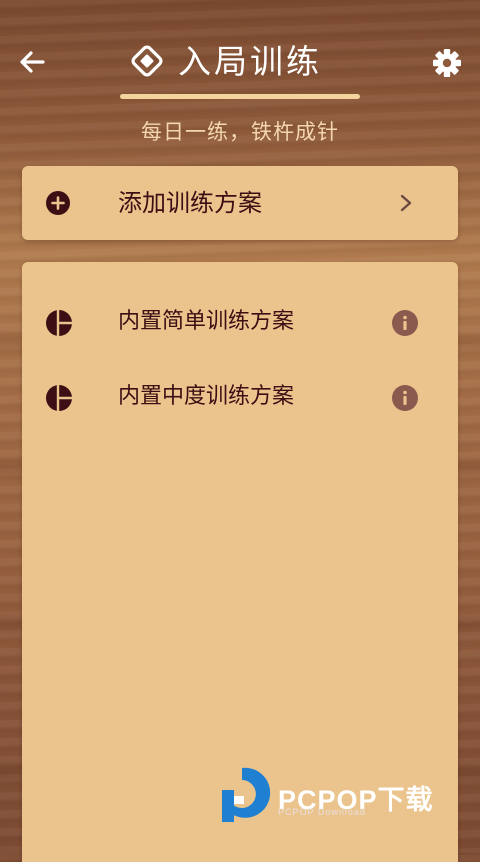 The height and width of the screenshot is (862, 480). Describe the element at coordinates (58, 203) in the screenshot. I see `plus-circle-icon` at that location.